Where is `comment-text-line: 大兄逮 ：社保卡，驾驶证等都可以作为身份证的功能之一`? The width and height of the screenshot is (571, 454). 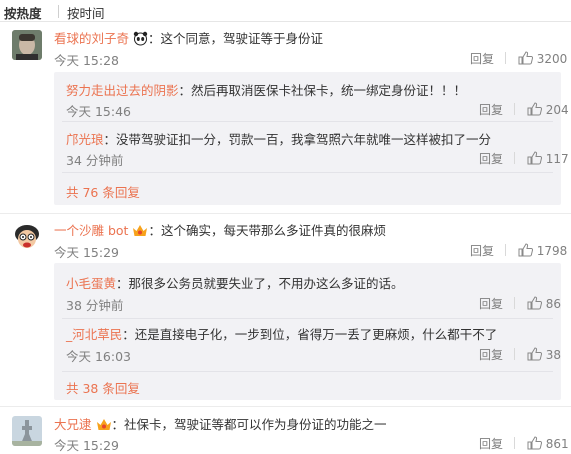
comment-text-line: 大兄逮 ：社保卡，驾驶证等都可以作为身份证的功能之一 is located at coordinates (220, 424).